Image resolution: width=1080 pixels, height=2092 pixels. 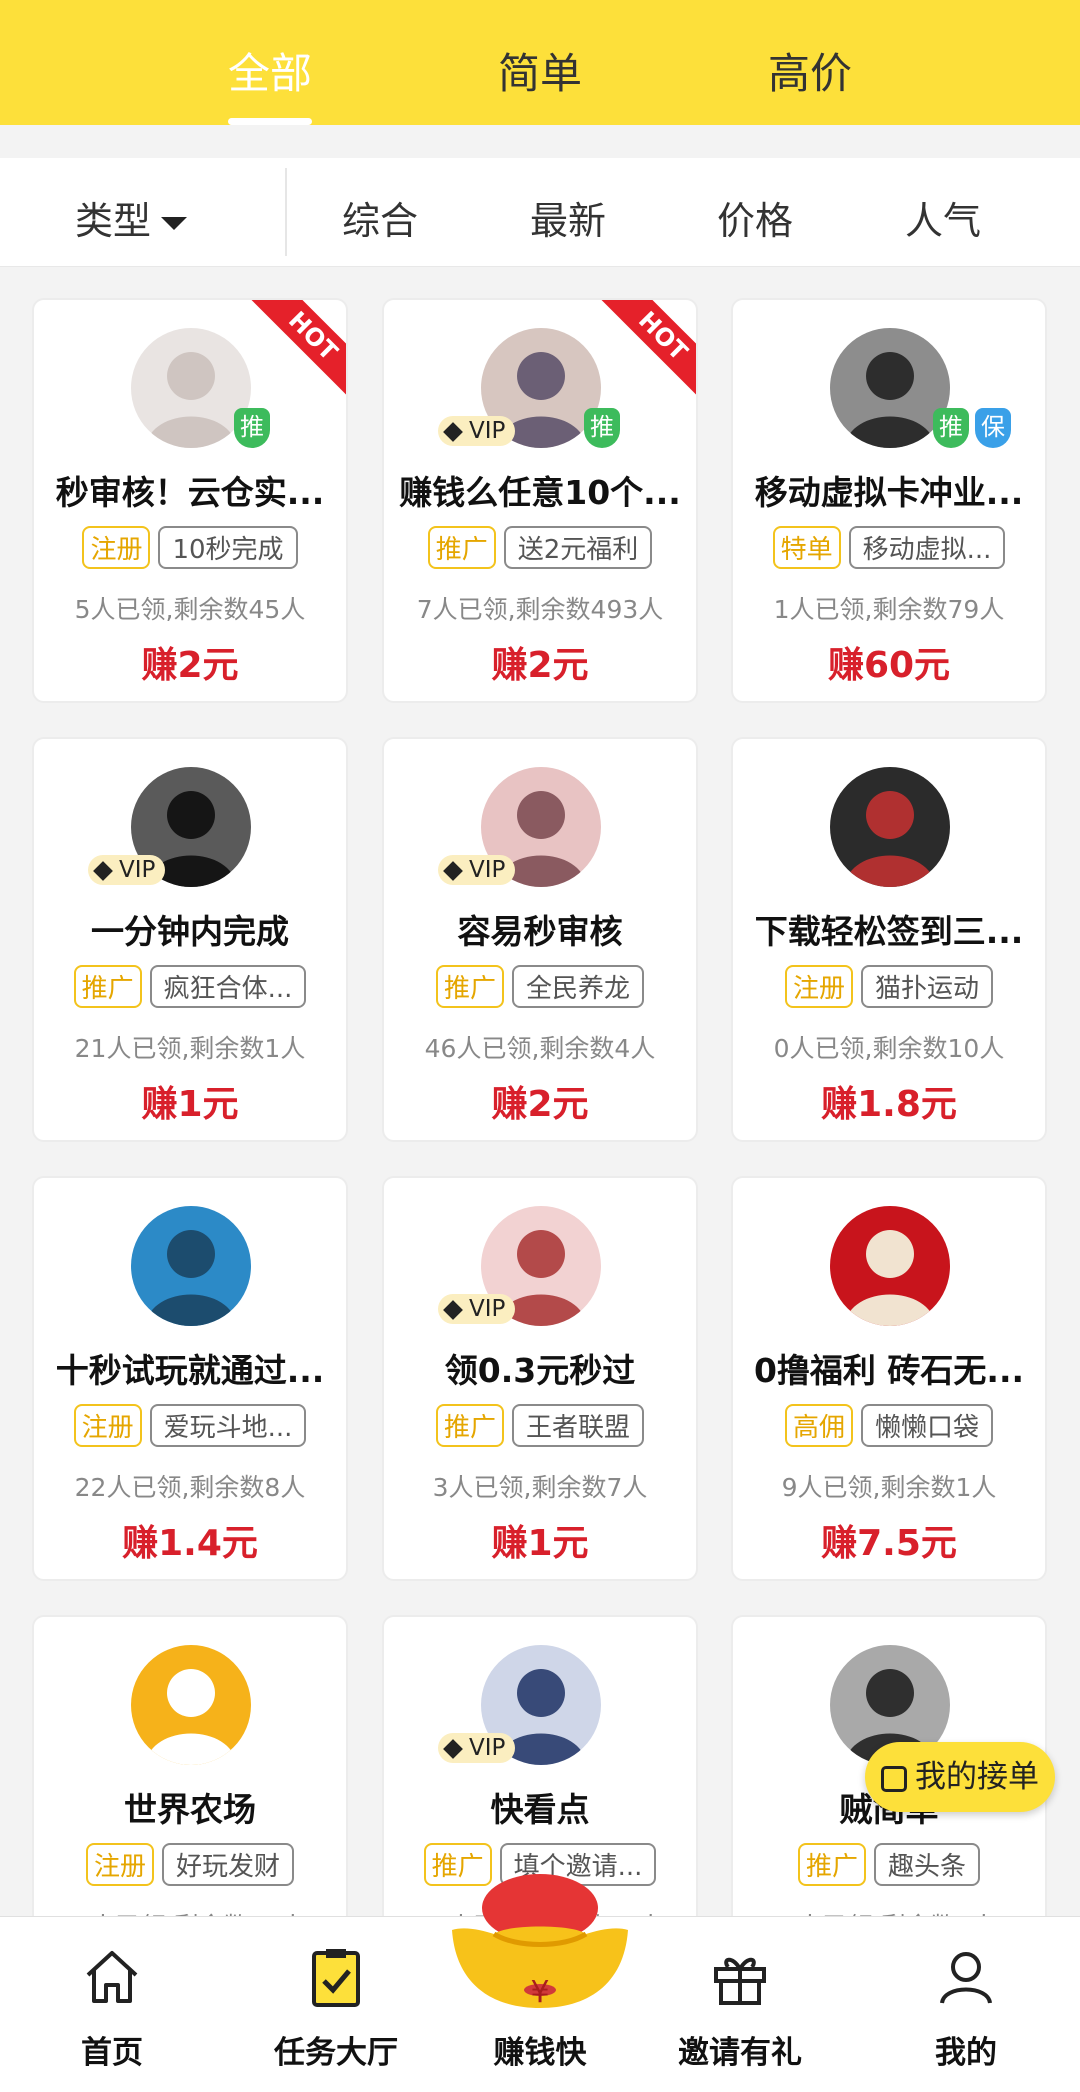 I want to click on task-tags: 注册 10秒完成, so click(x=190, y=547).